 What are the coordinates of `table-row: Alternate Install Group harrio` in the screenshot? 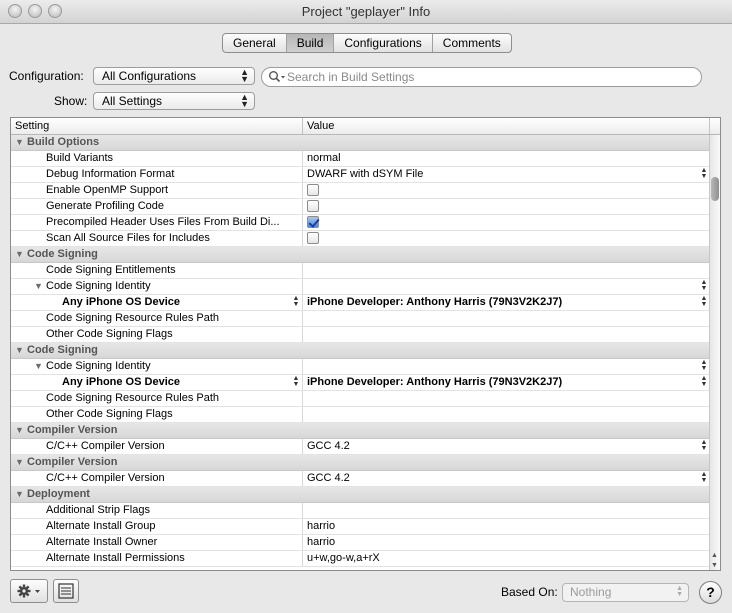 It's located at (360, 527).